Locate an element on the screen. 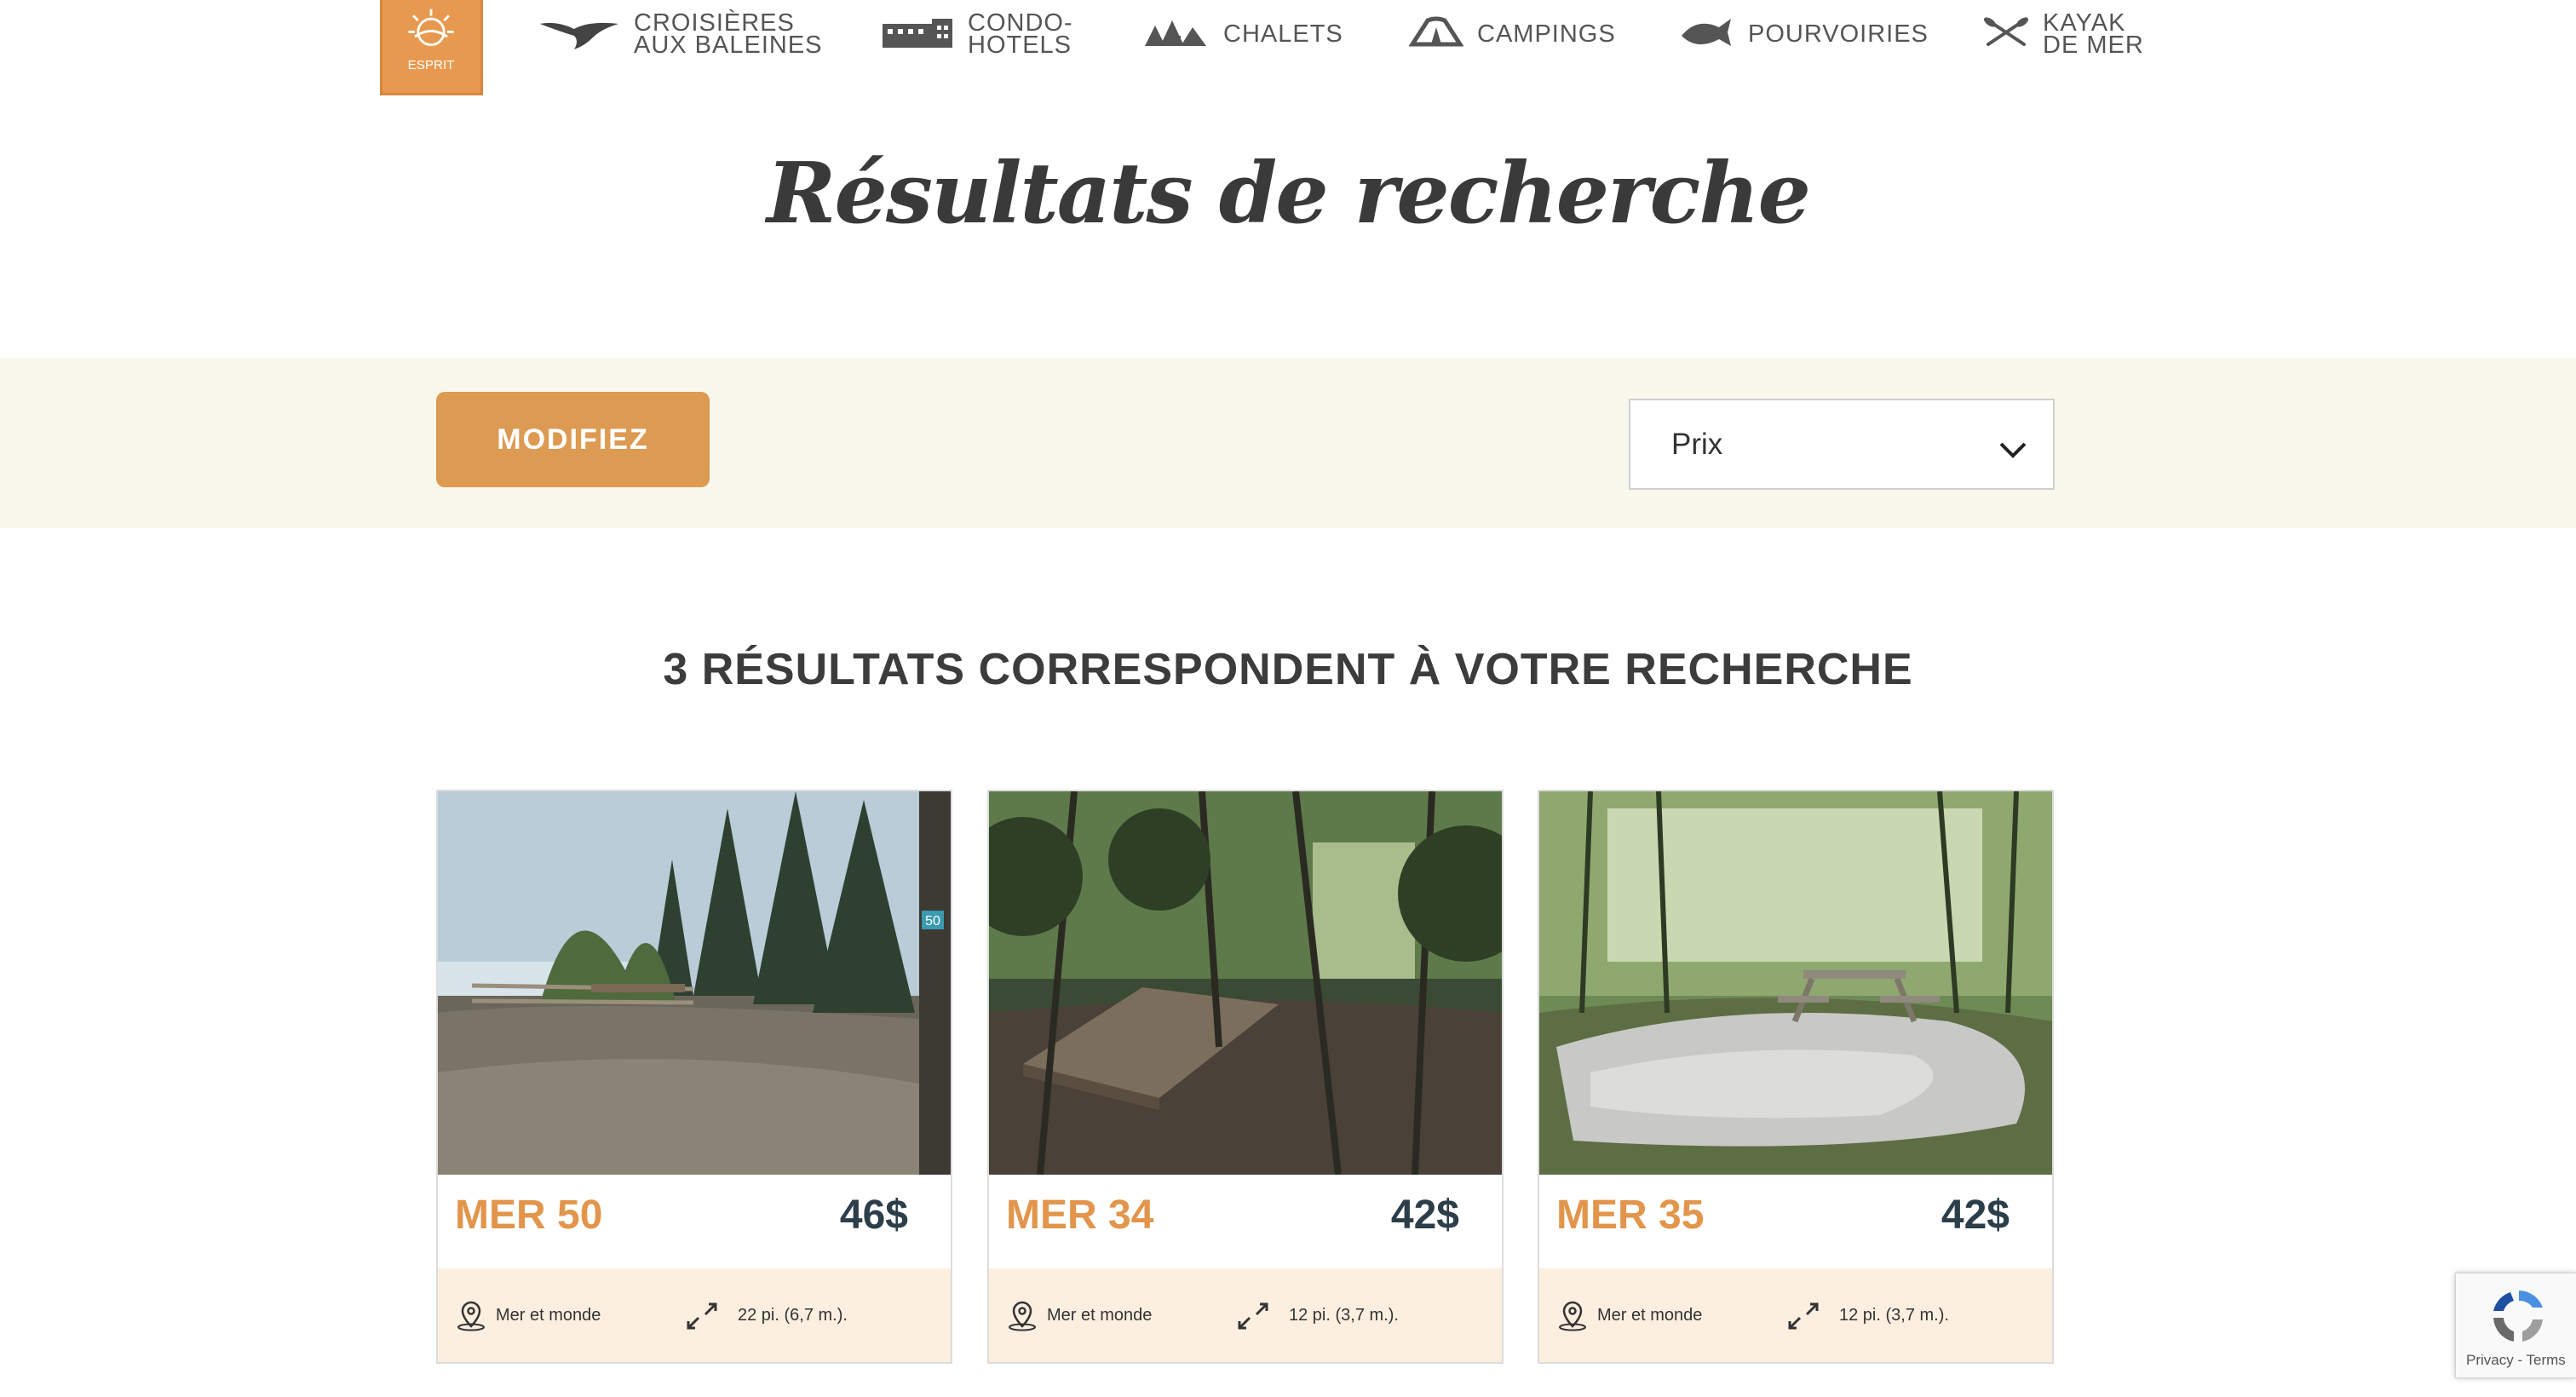  nav-item-chalets: CHALETS is located at coordinates (1243, 34).